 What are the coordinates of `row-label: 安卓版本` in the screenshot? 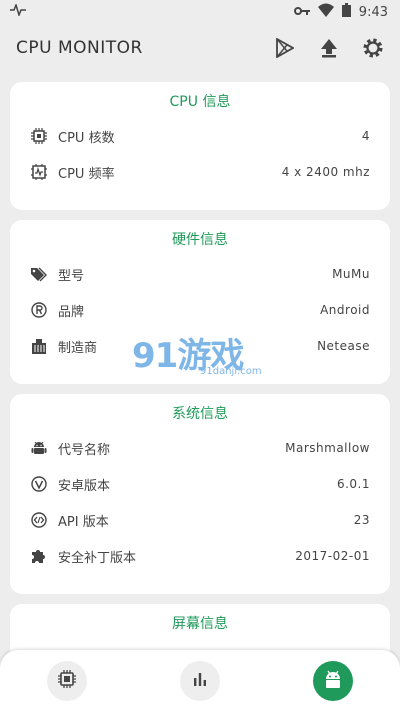 It's located at (84, 486).